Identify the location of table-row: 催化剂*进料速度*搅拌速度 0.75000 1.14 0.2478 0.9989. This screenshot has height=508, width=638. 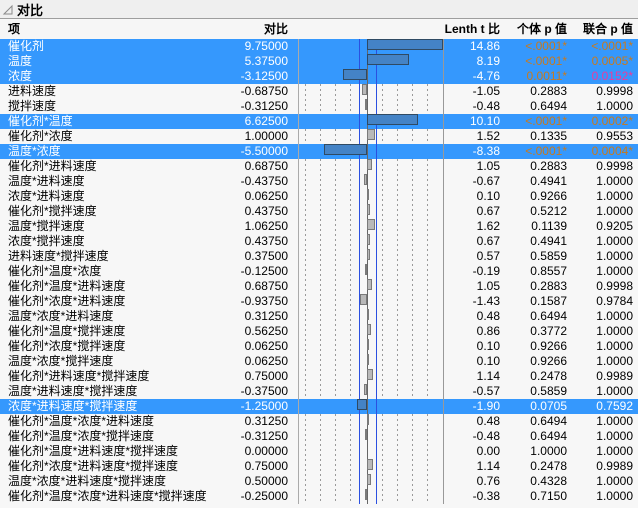
(319, 376).